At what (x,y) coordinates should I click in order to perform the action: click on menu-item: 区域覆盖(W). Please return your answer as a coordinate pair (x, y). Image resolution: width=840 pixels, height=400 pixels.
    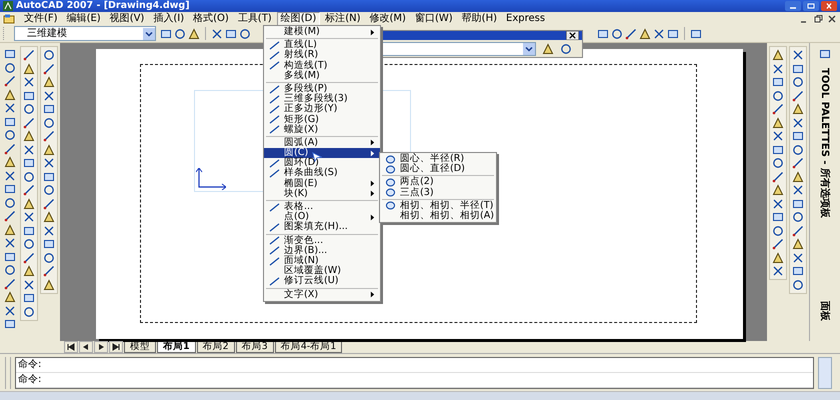
    Looking at the image, I should click on (322, 271).